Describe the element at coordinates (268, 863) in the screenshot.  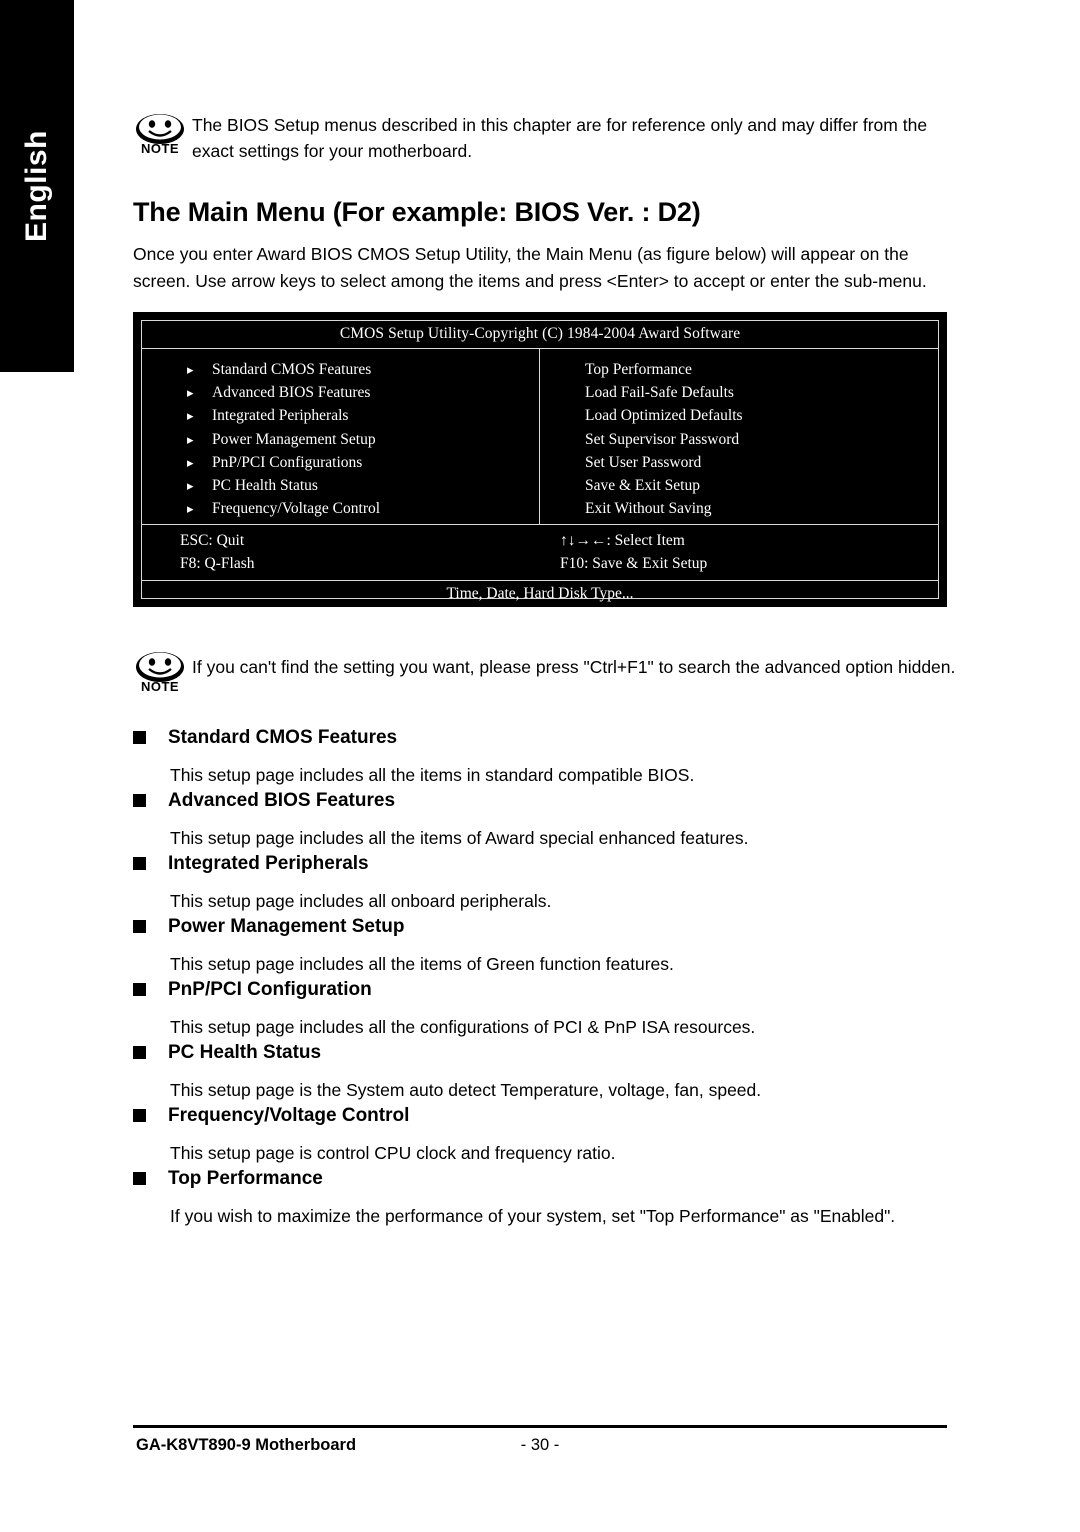
I see `section-heading-label: Integrated Peripherals` at that location.